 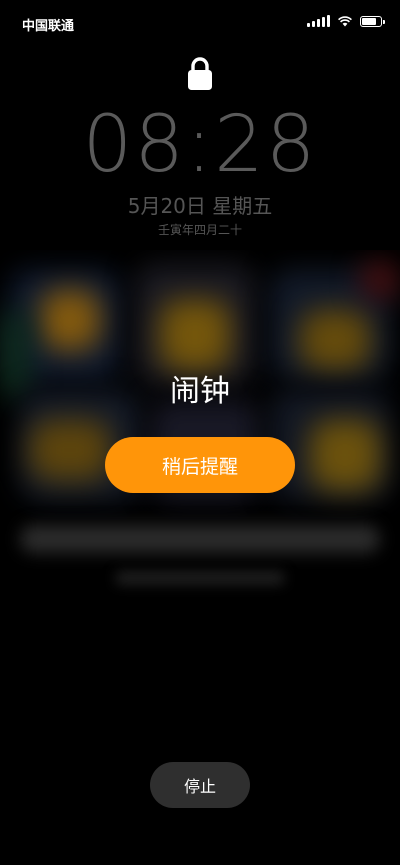 What do you see at coordinates (200, 555) in the screenshot?
I see `blurred-wallpaper-caption` at bounding box center [200, 555].